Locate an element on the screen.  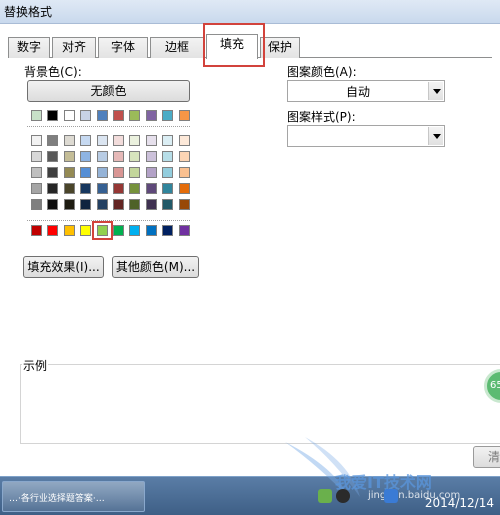
pattern-color-label: 图案颜色(A): is located at coordinates (322, 72).